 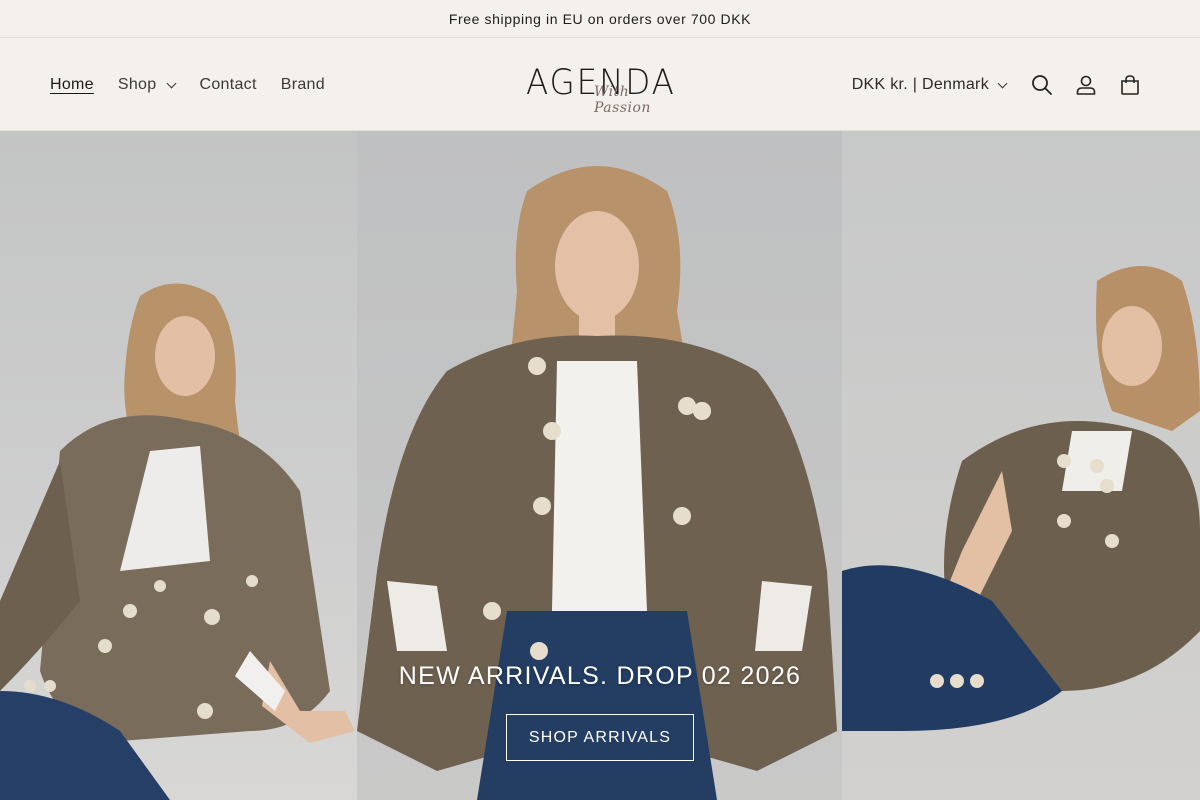 I want to click on search-button, so click(x=1042, y=85).